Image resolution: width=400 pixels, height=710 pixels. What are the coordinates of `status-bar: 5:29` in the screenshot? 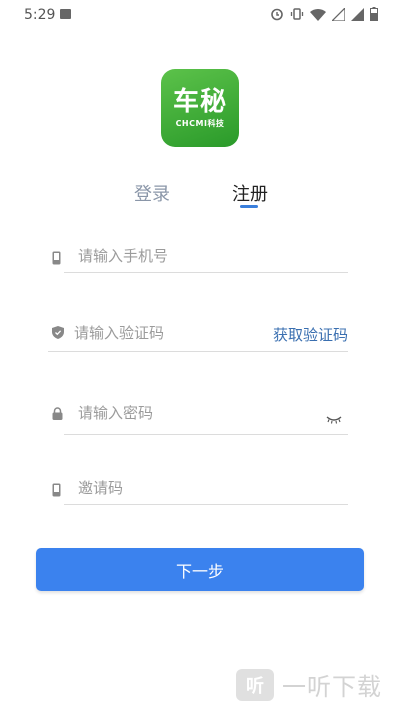 It's located at (200, 16).